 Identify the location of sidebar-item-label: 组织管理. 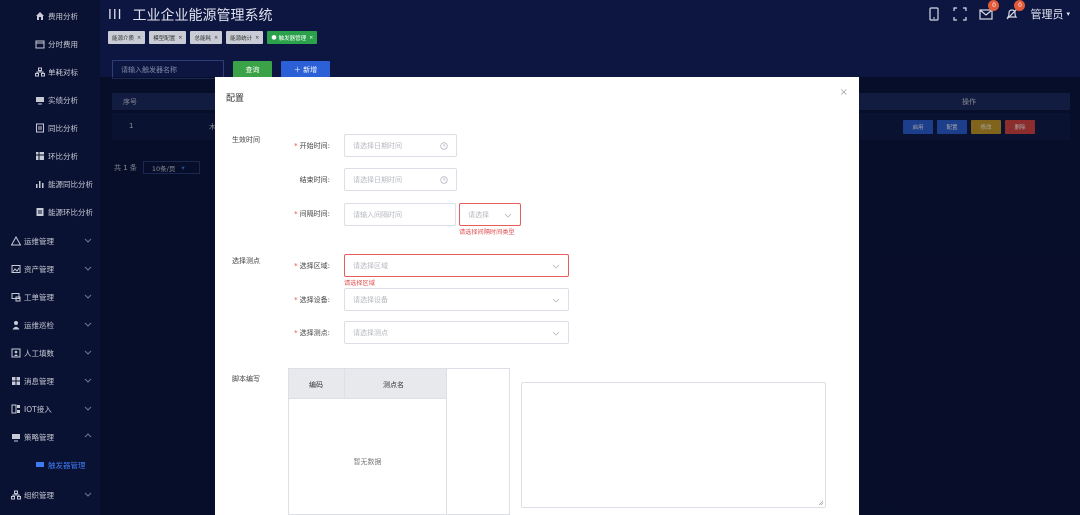
(39, 495).